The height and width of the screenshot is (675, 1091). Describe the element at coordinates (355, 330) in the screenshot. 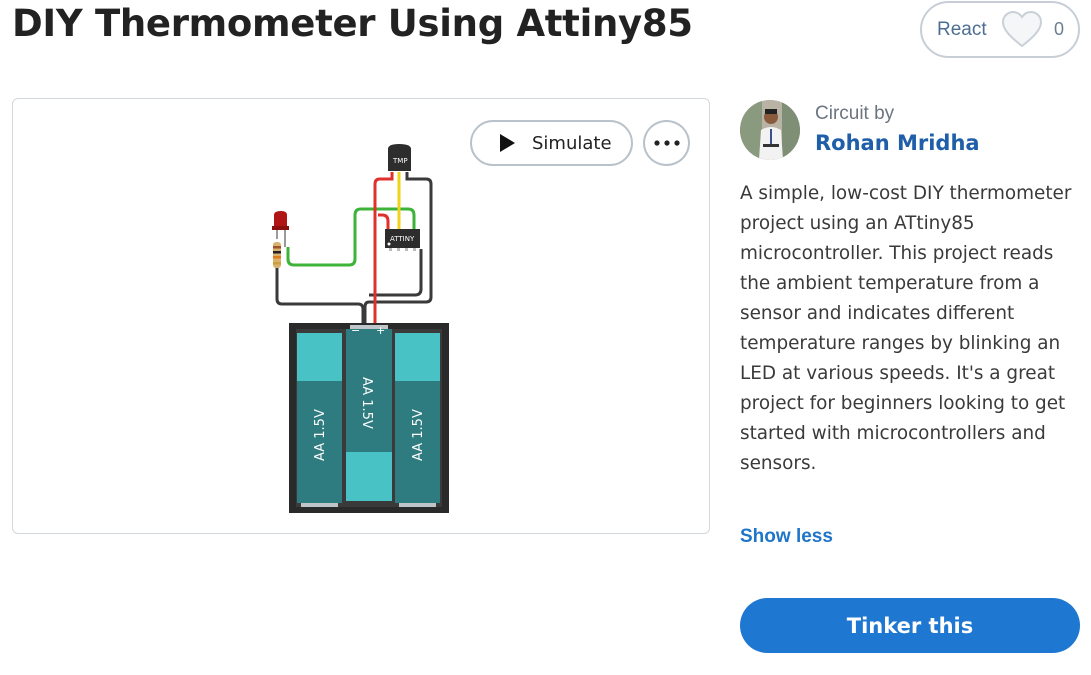

I see `minus-terminal-label: −` at that location.